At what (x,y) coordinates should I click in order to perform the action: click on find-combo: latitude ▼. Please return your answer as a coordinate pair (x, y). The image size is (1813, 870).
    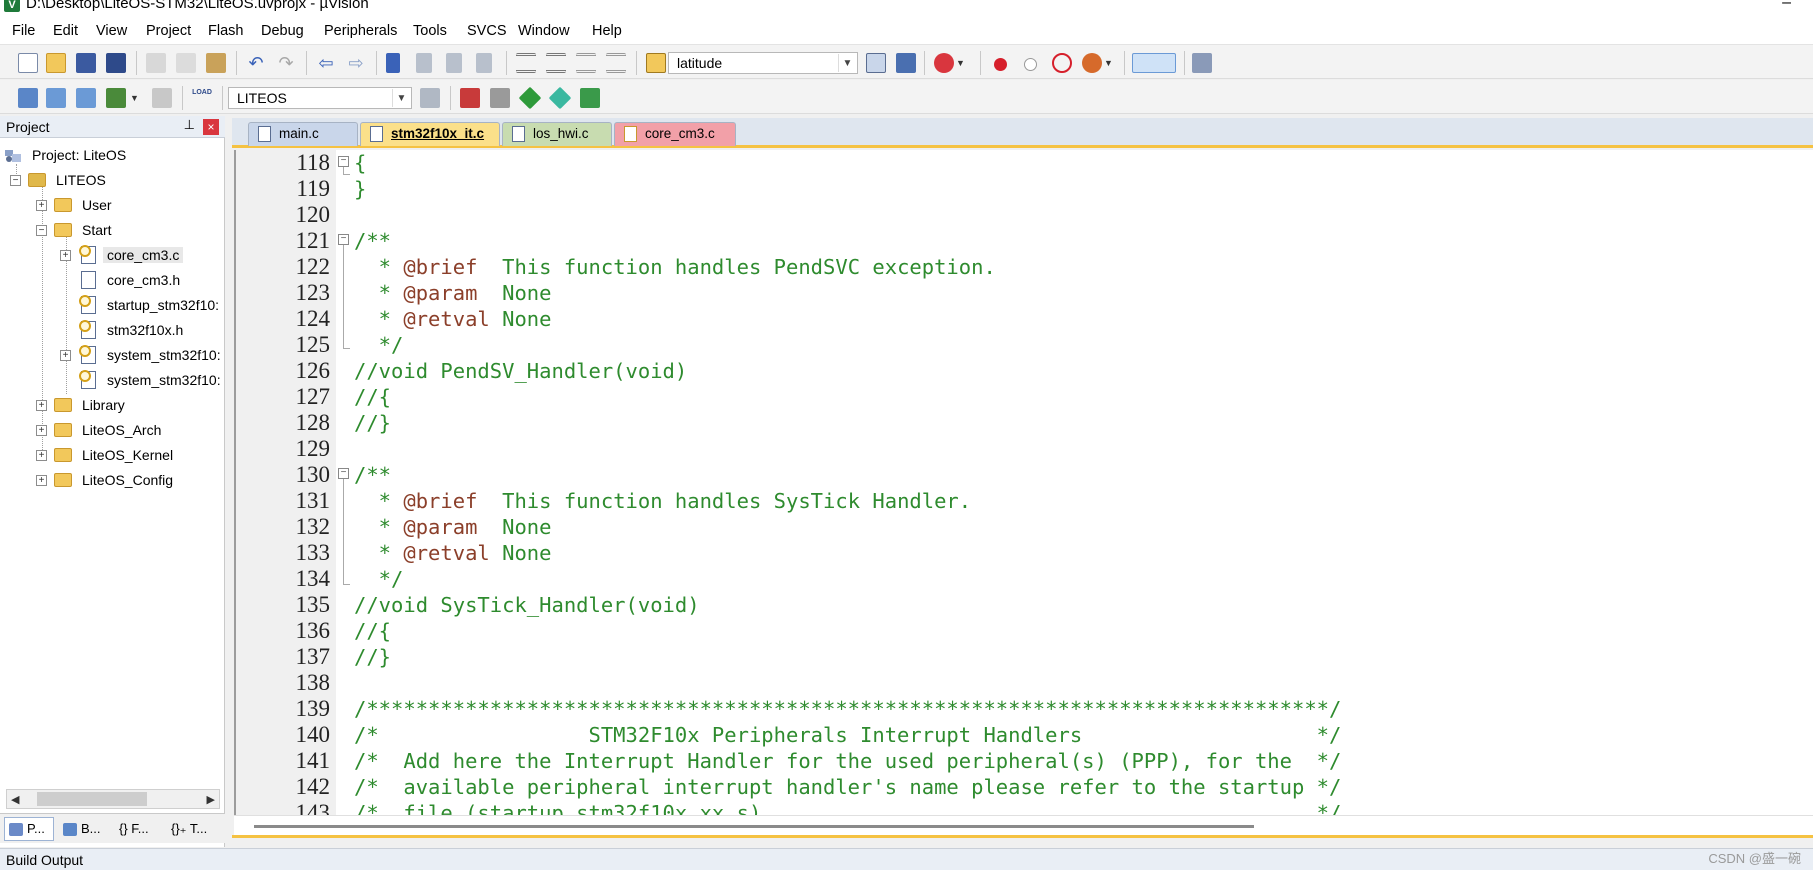
    Looking at the image, I should click on (763, 63).